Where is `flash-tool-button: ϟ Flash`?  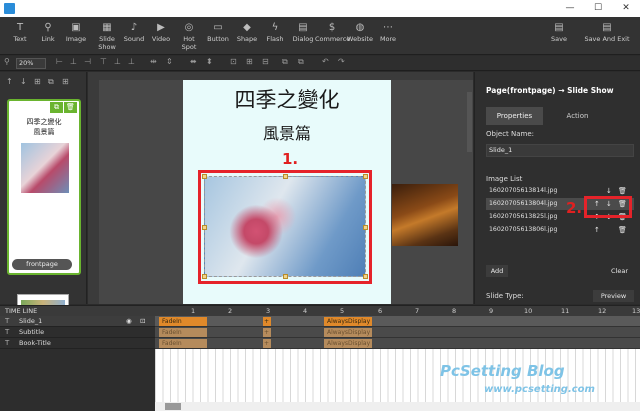
flash-tool-button: ϟ Flash is located at coordinates (275, 31).